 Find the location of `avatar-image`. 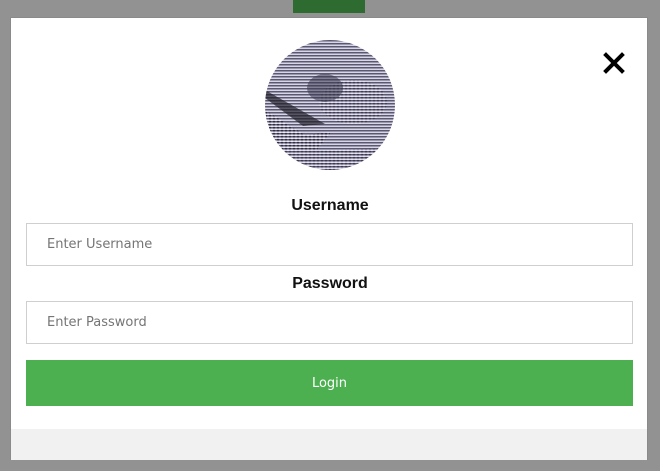

avatar-image is located at coordinates (330, 105).